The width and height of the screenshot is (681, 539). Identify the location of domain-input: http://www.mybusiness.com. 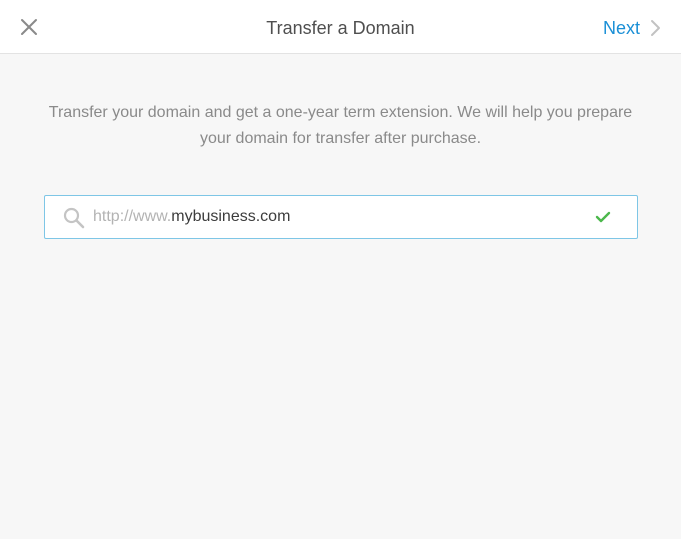
(191, 217).